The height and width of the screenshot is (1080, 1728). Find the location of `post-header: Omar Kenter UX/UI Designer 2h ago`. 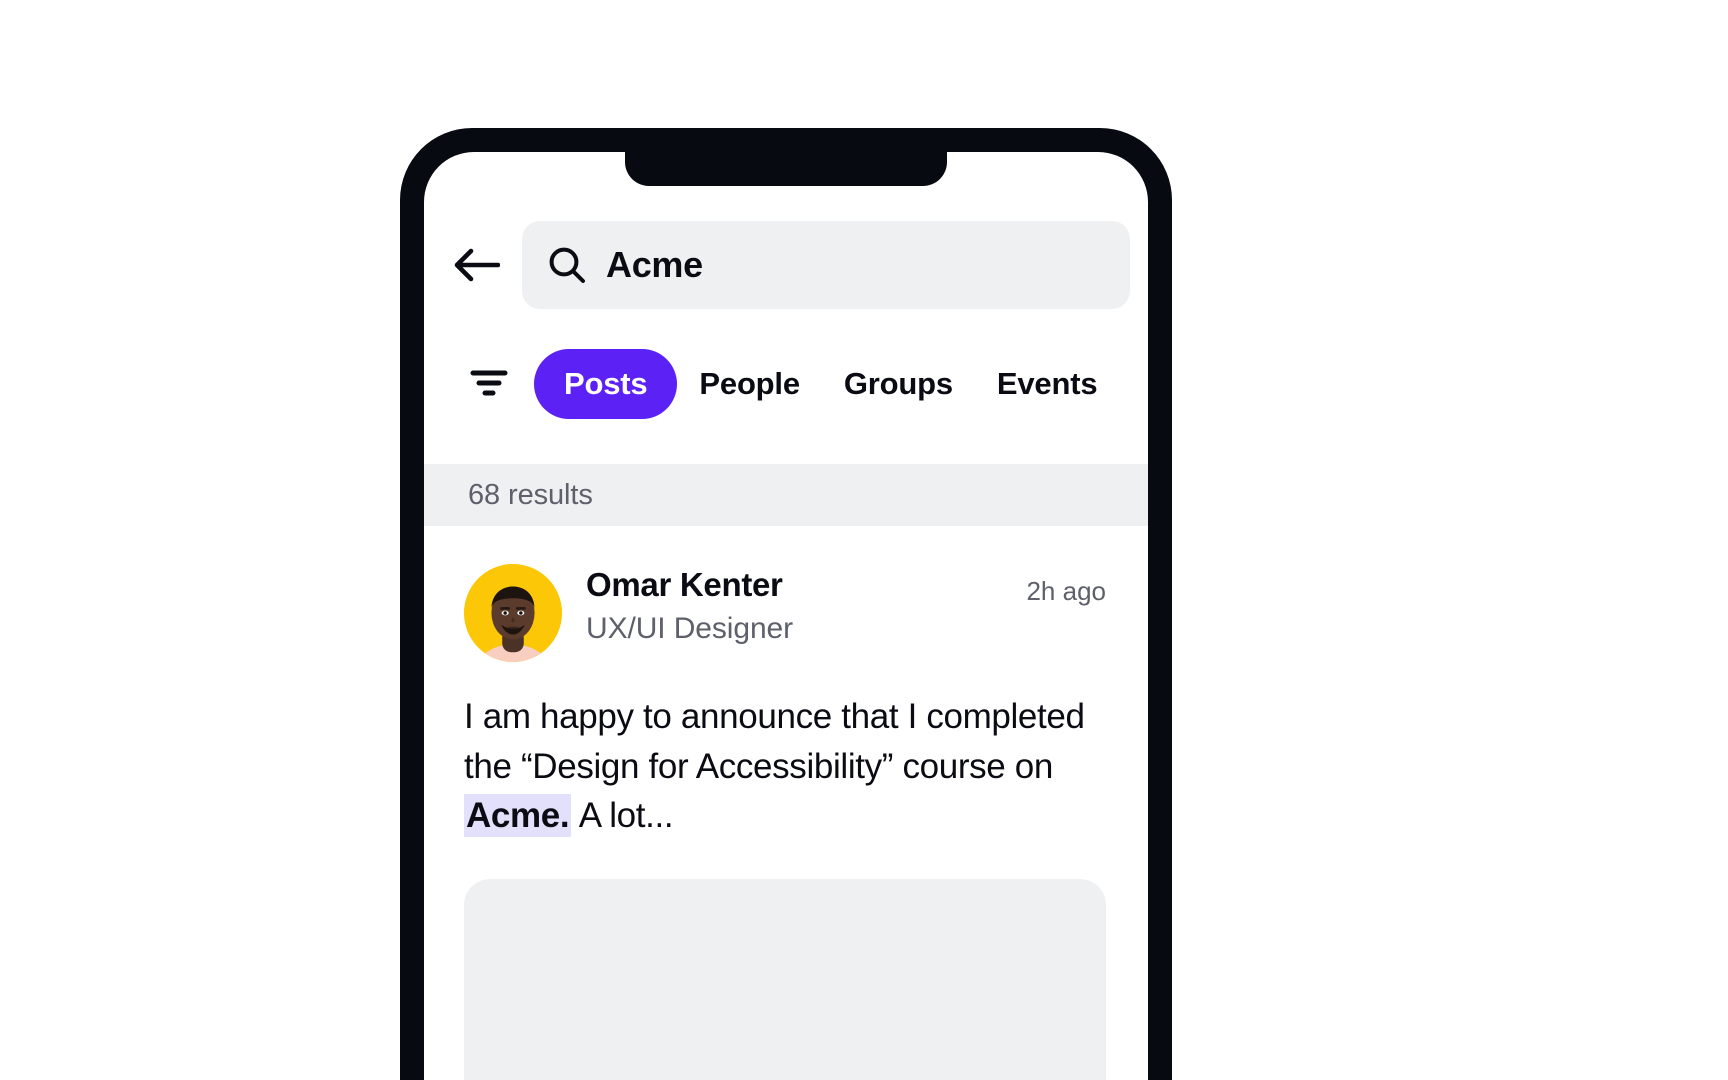

post-header: Omar Kenter UX/UI Designer 2h ago is located at coordinates (785, 613).